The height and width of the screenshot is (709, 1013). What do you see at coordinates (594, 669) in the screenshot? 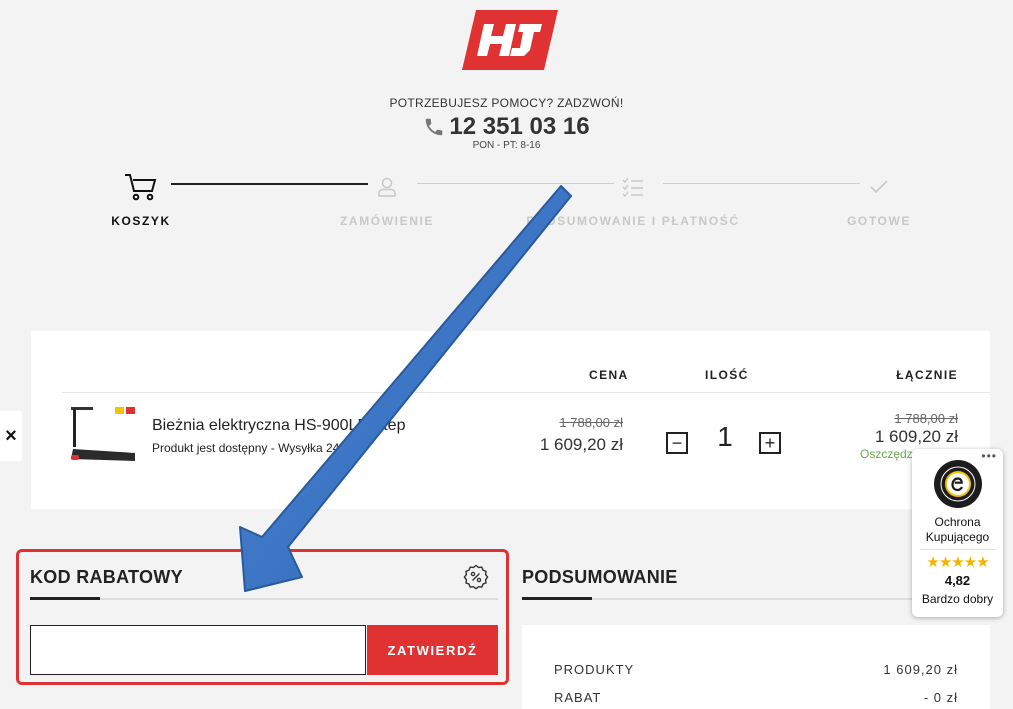
I see `summary-label: PRODUKTY` at bounding box center [594, 669].